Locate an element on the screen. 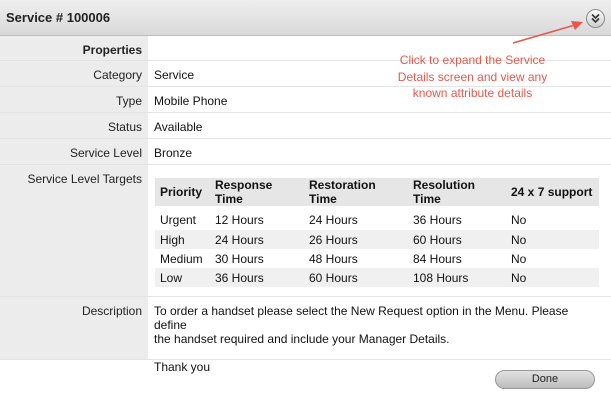 The height and width of the screenshot is (399, 611). category-label: Category is located at coordinates (74, 73).